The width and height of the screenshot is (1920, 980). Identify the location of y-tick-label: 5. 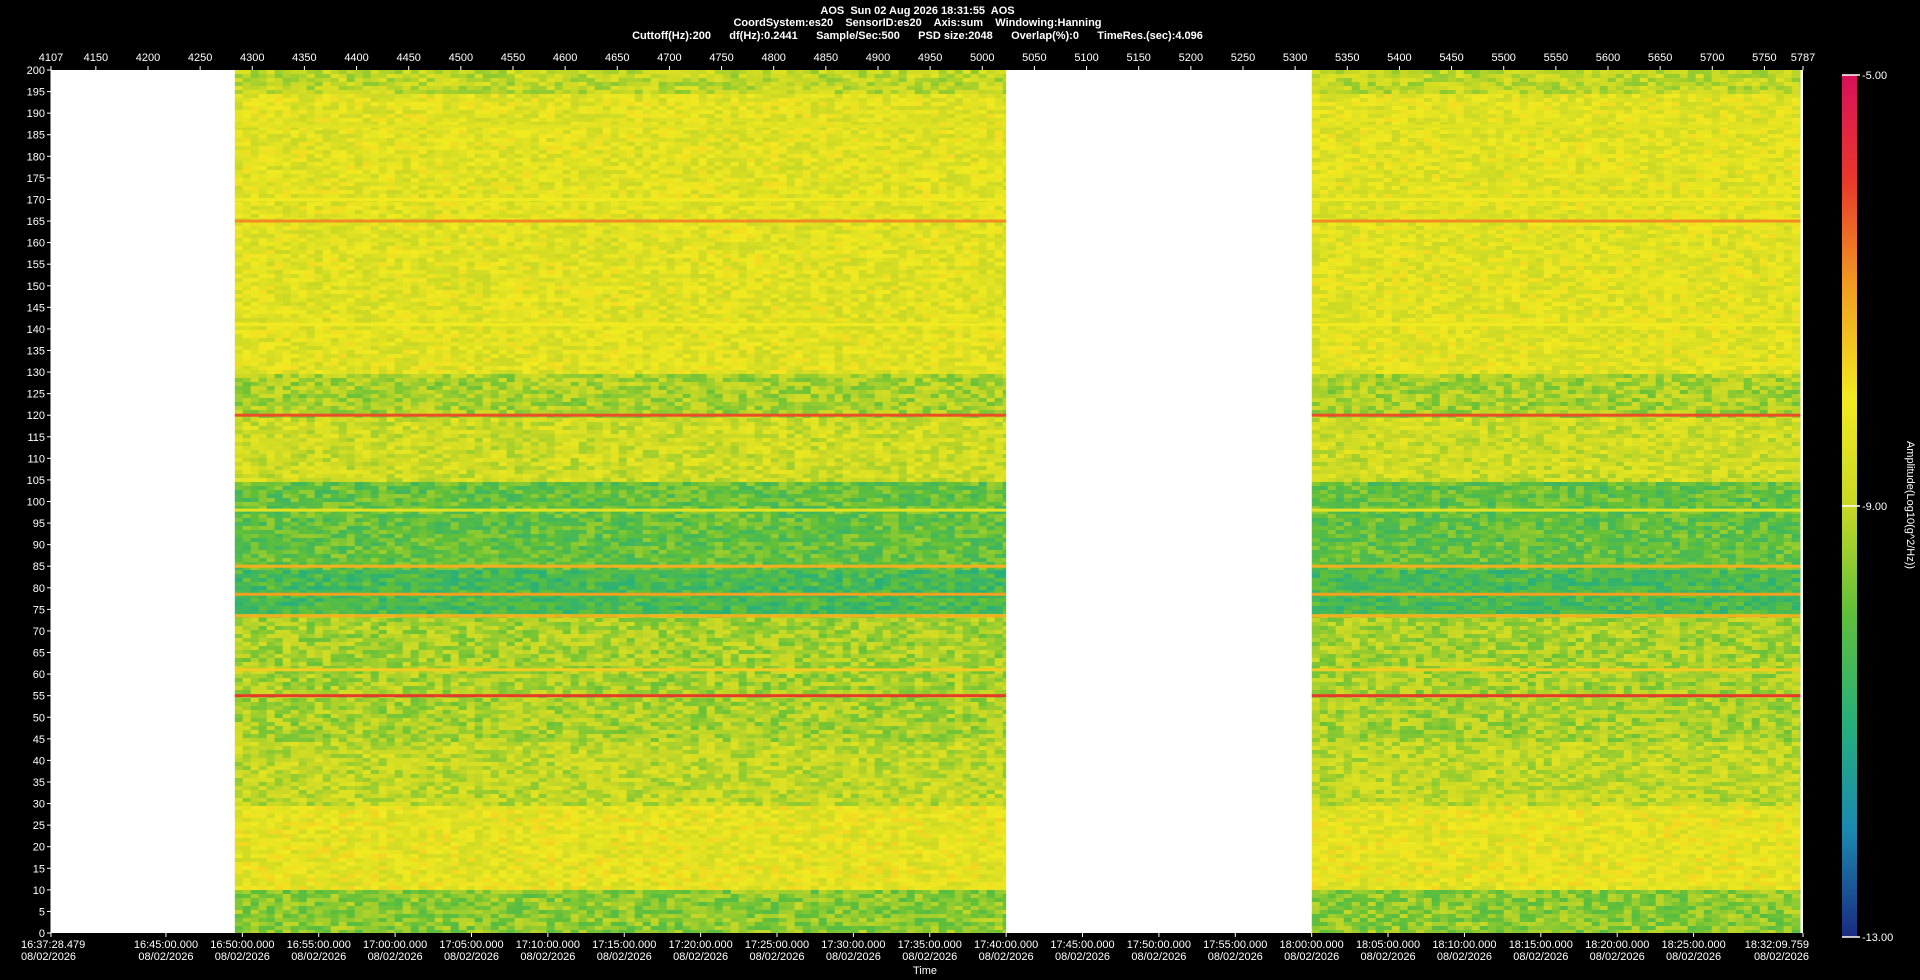
(42, 912).